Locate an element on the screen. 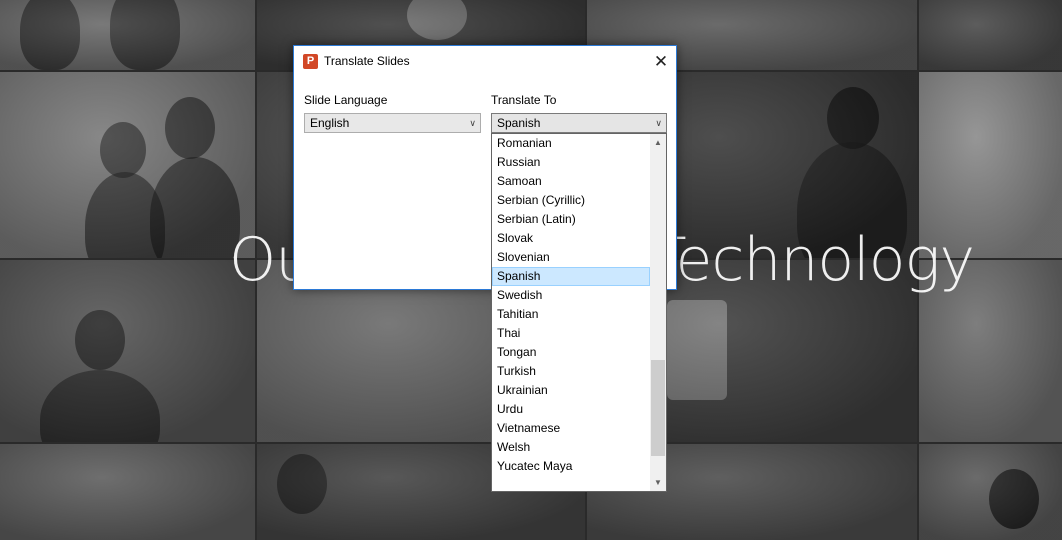 The height and width of the screenshot is (540, 1062). scrollbar-thumb is located at coordinates (658, 407).